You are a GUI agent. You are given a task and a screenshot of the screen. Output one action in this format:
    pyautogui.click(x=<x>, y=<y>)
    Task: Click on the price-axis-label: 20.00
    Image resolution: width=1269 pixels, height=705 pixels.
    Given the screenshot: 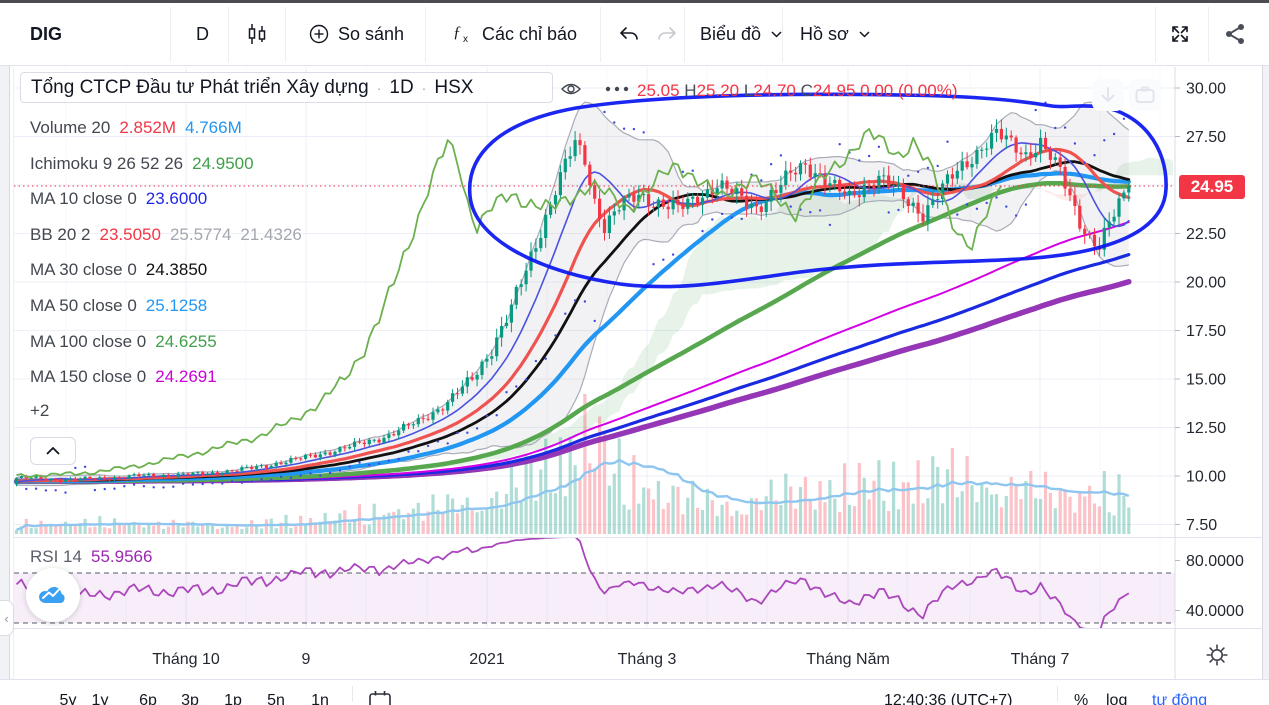 What is the action you would take?
    pyautogui.click(x=1206, y=283)
    